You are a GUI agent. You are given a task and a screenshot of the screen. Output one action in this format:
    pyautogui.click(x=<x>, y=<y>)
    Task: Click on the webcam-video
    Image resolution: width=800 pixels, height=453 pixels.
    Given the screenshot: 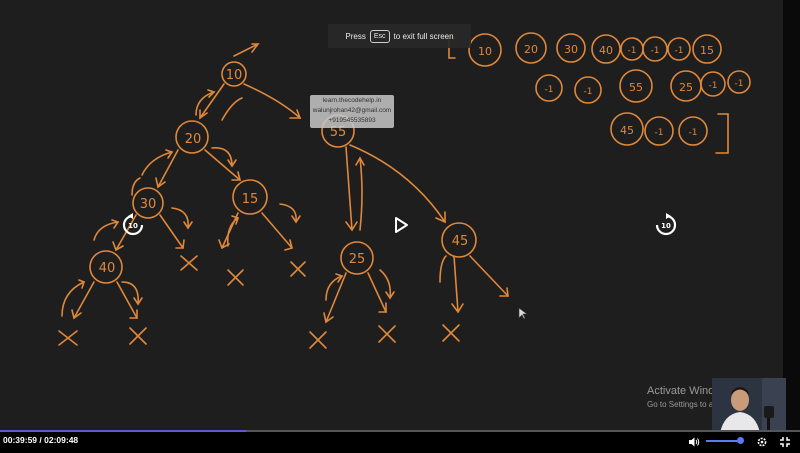 What is the action you would take?
    pyautogui.click(x=749, y=405)
    